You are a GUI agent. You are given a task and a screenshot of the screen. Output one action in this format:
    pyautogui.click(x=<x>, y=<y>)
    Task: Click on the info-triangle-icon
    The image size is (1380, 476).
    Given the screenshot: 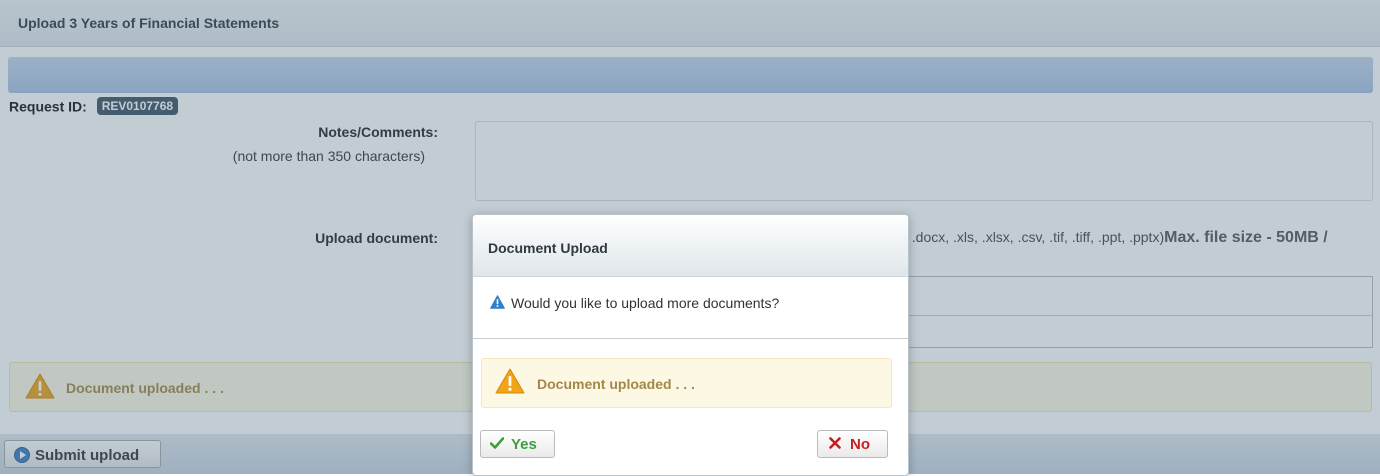 What is the action you would take?
    pyautogui.click(x=497, y=303)
    